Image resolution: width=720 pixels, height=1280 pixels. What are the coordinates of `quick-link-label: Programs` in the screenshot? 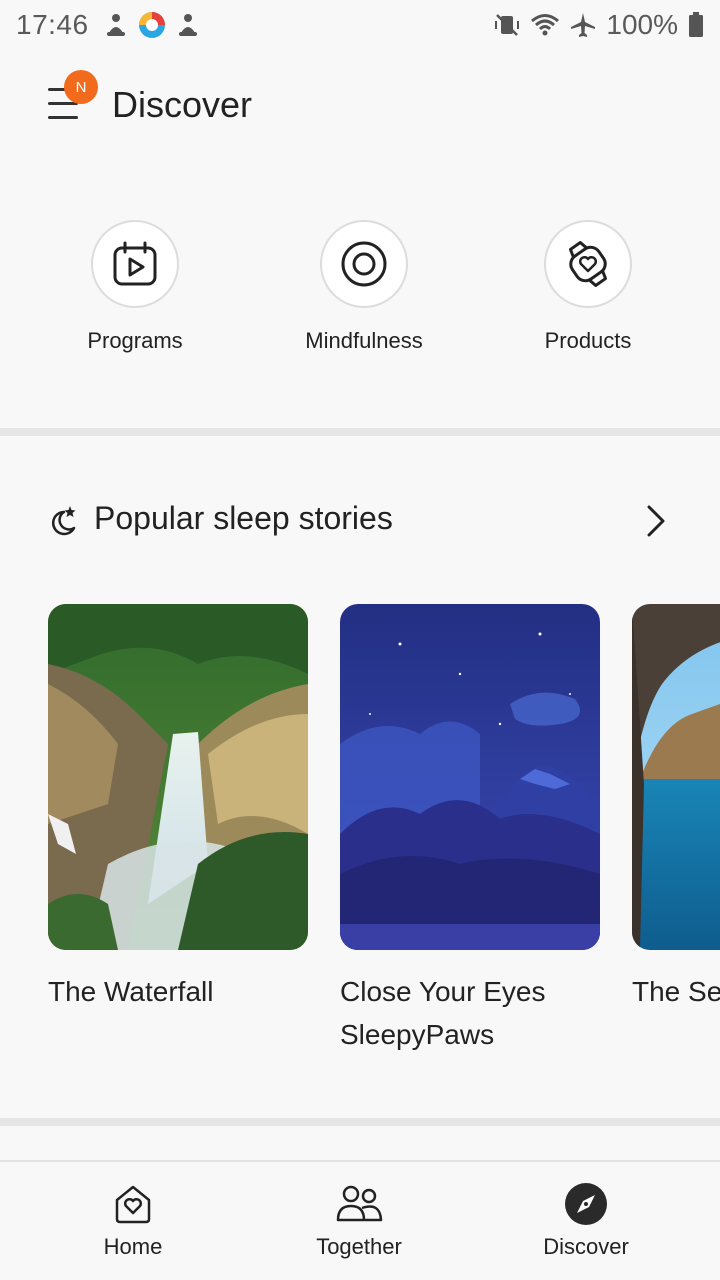 It's located at (135, 340).